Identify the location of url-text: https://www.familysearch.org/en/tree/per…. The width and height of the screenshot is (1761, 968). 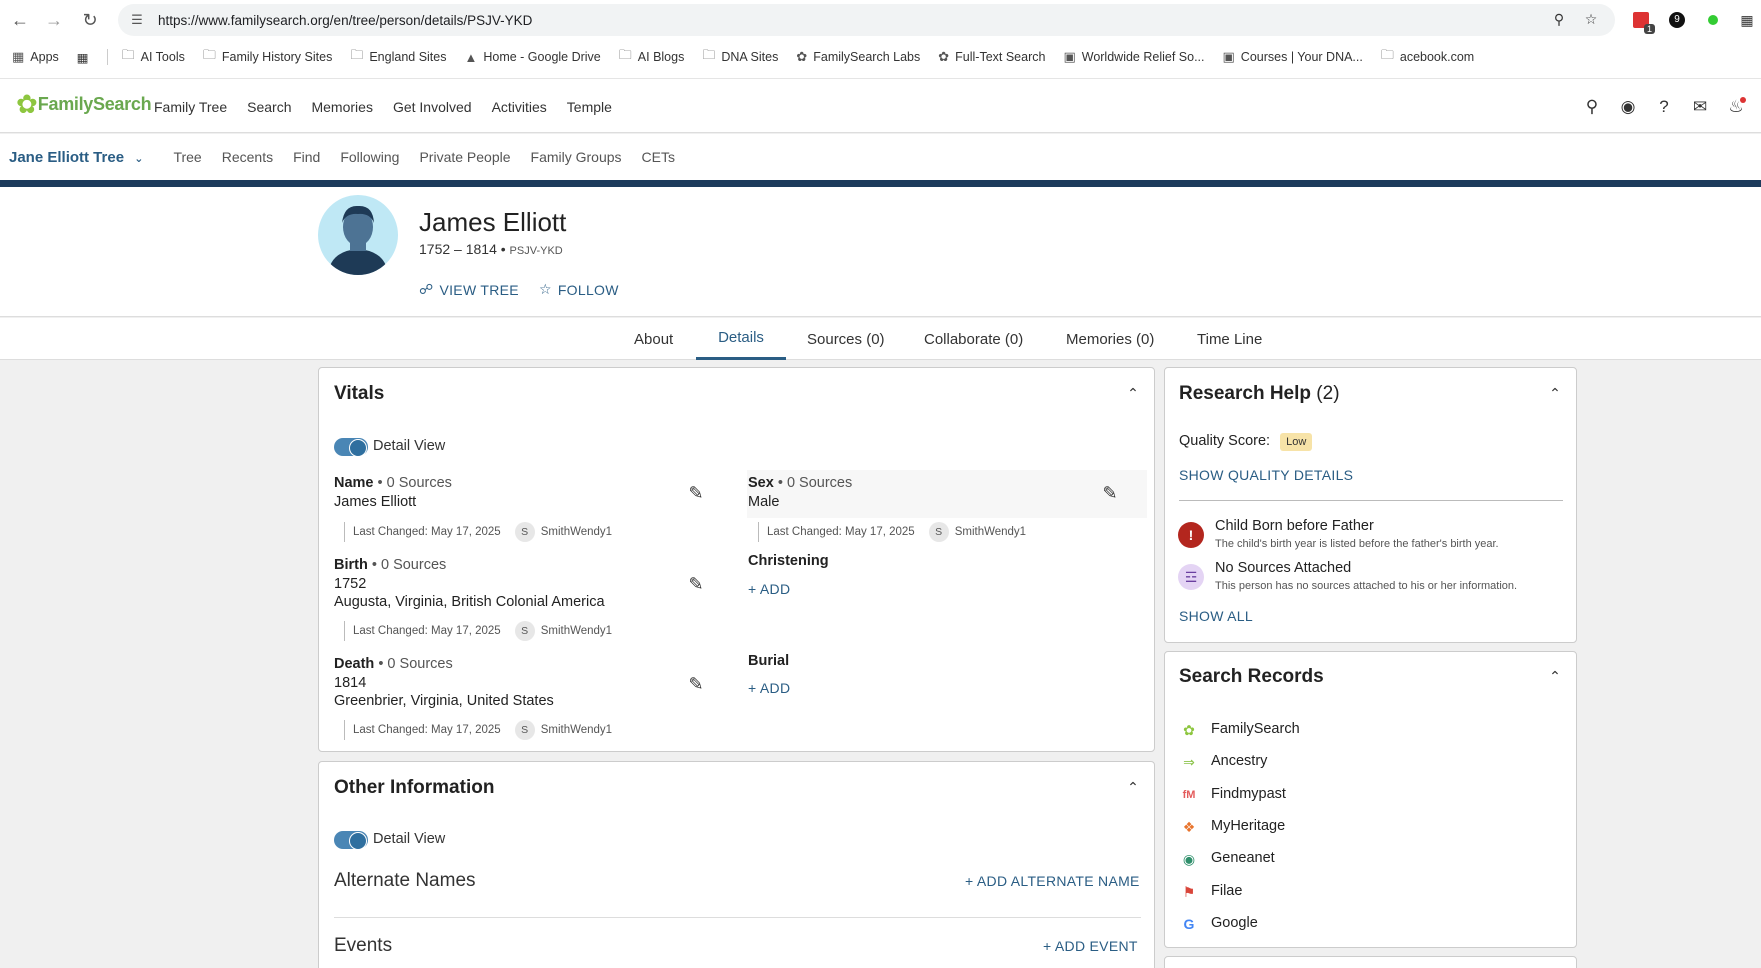
(345, 20).